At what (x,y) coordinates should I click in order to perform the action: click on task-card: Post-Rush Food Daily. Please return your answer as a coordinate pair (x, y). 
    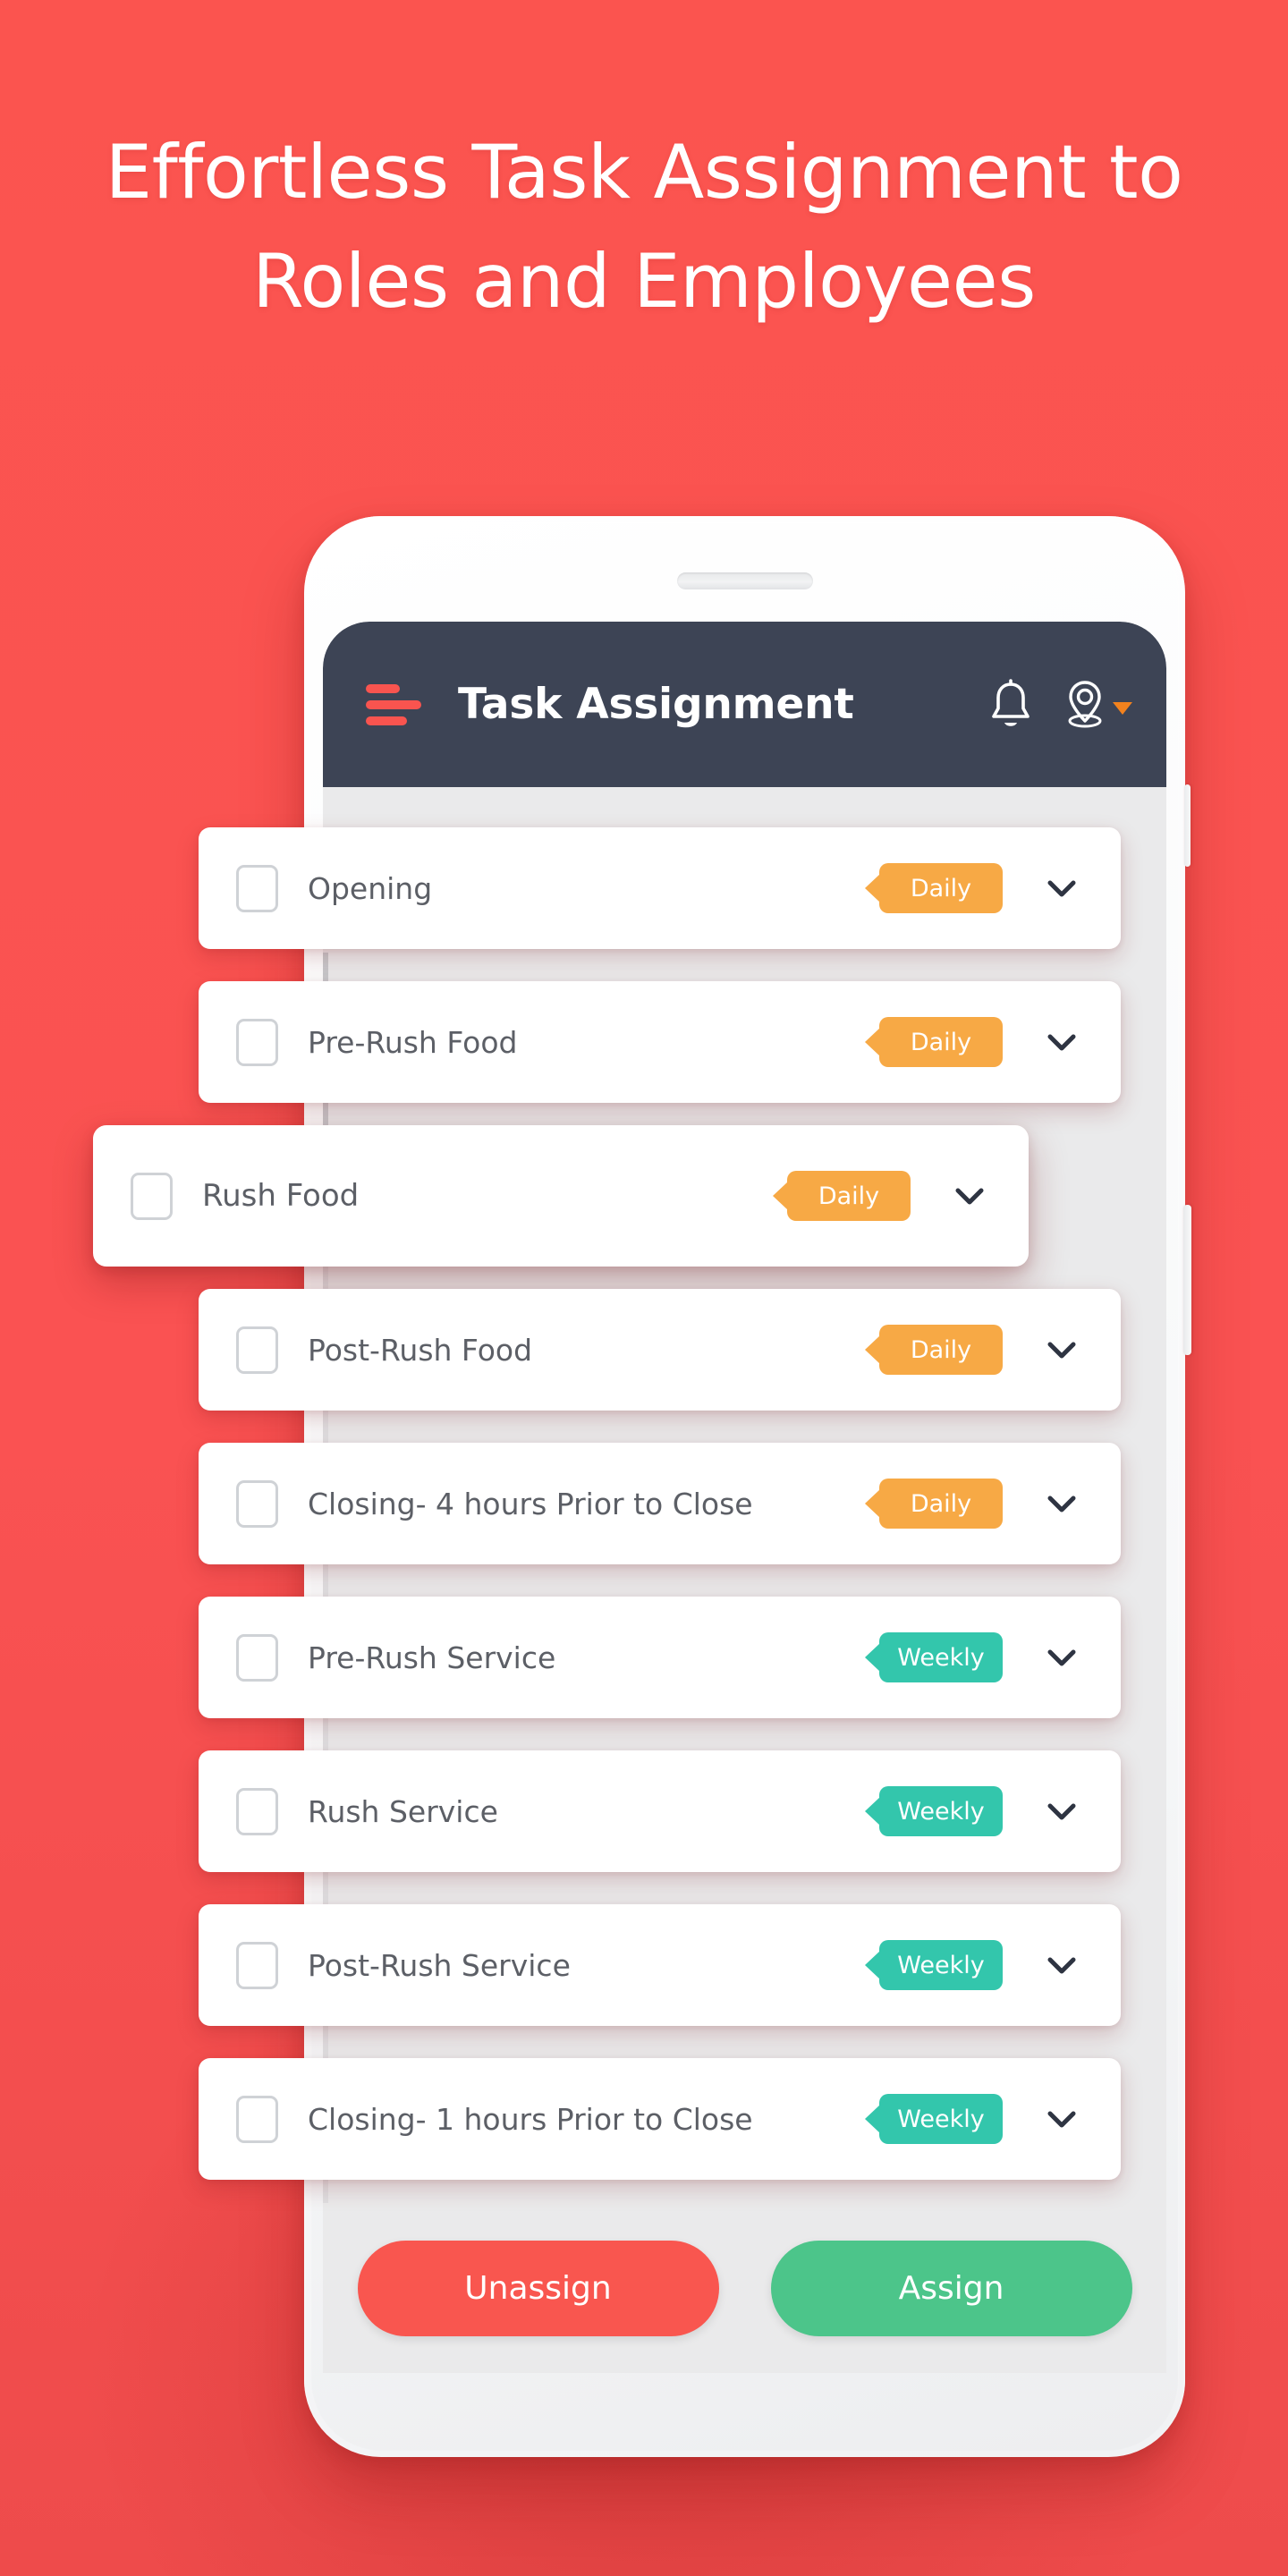
    Looking at the image, I should click on (660, 1350).